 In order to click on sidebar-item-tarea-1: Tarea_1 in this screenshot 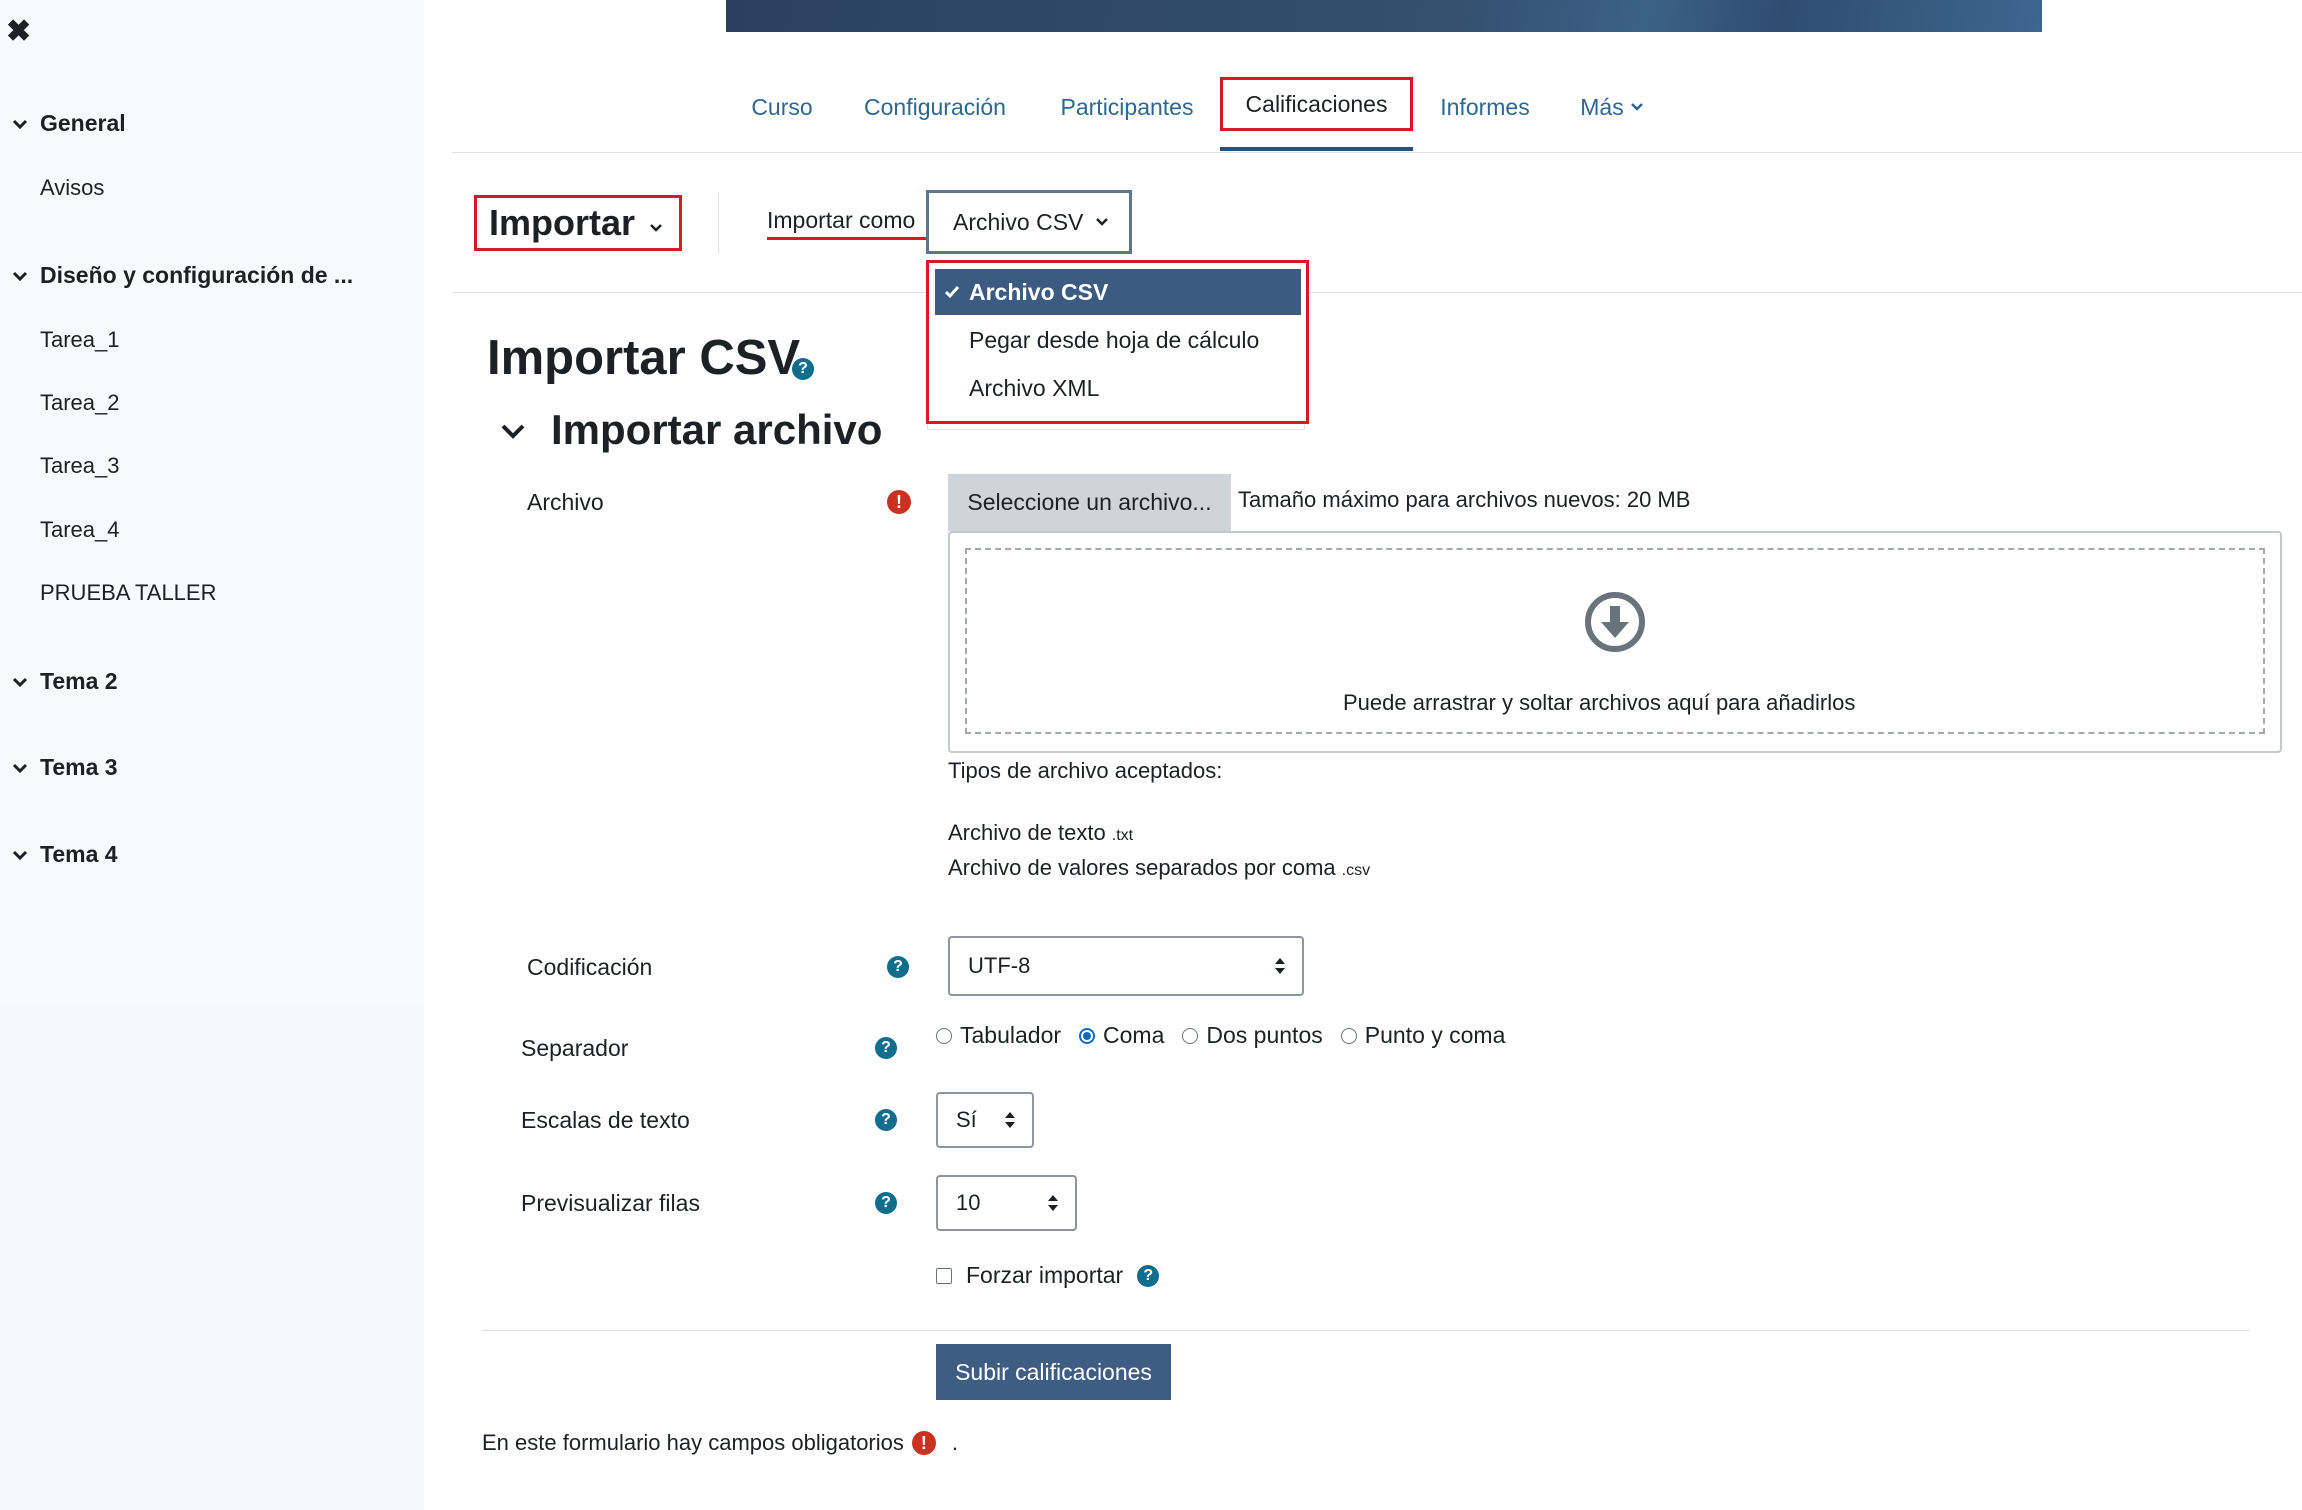, I will do `click(80, 340)`.